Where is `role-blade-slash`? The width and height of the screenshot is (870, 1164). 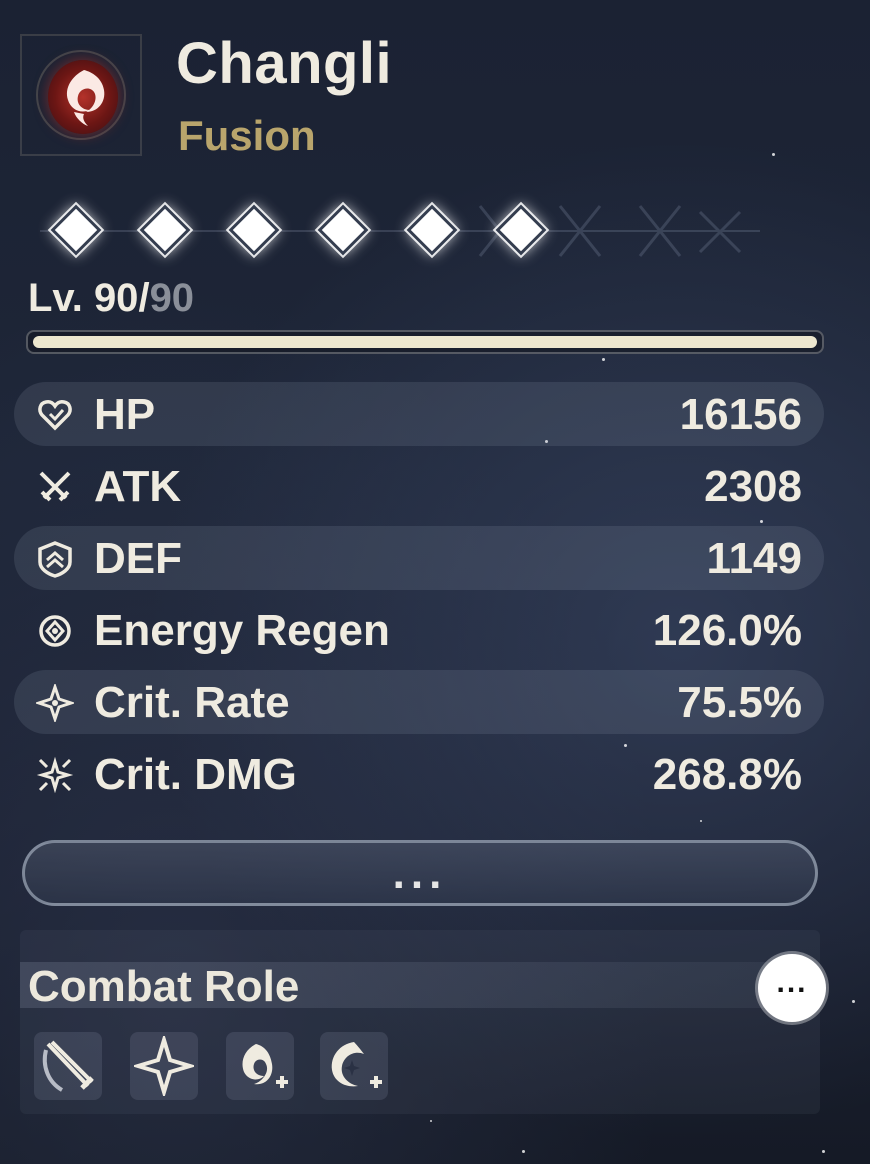 role-blade-slash is located at coordinates (68, 1066).